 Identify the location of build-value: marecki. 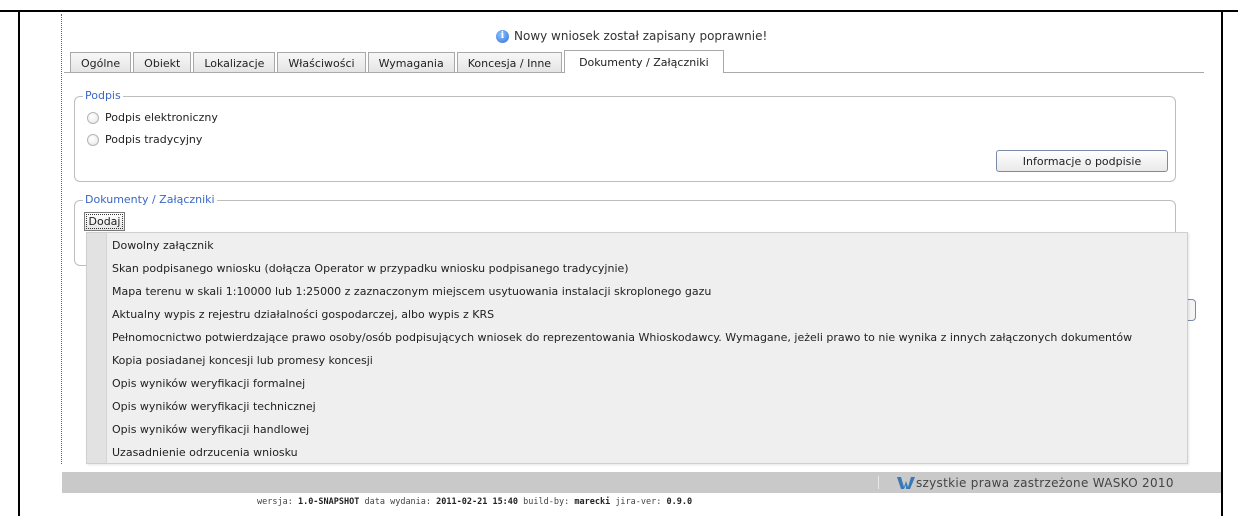
(592, 502).